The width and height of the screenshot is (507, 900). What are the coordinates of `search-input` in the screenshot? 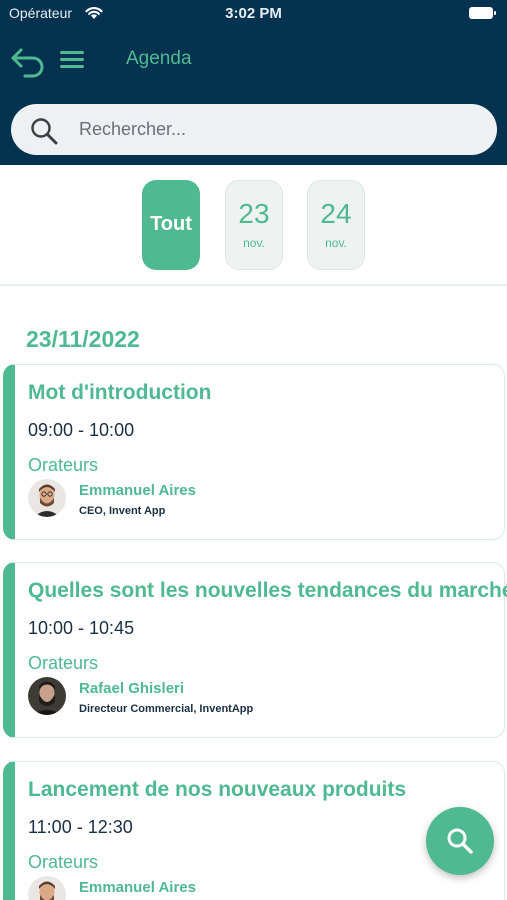 It's located at (279, 129).